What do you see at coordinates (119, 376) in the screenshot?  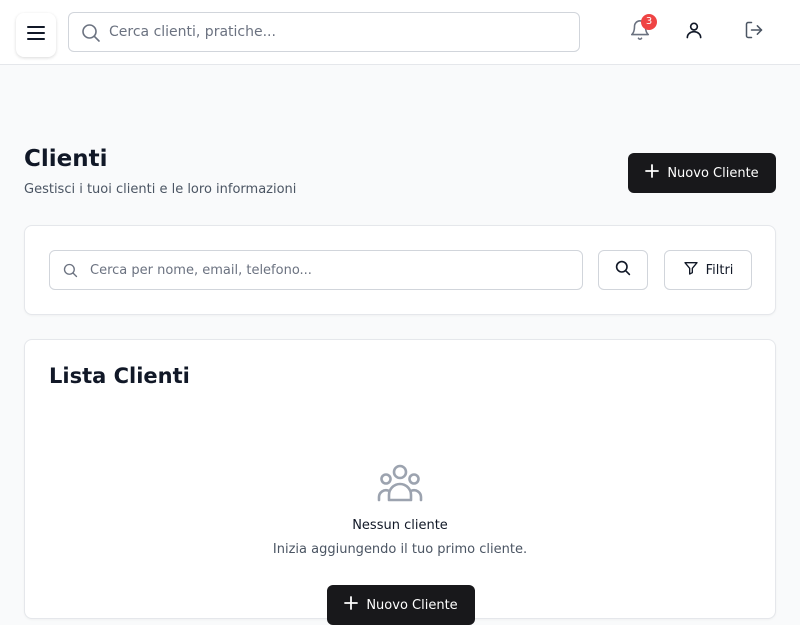 I see `list-title: Lista Clienti` at bounding box center [119, 376].